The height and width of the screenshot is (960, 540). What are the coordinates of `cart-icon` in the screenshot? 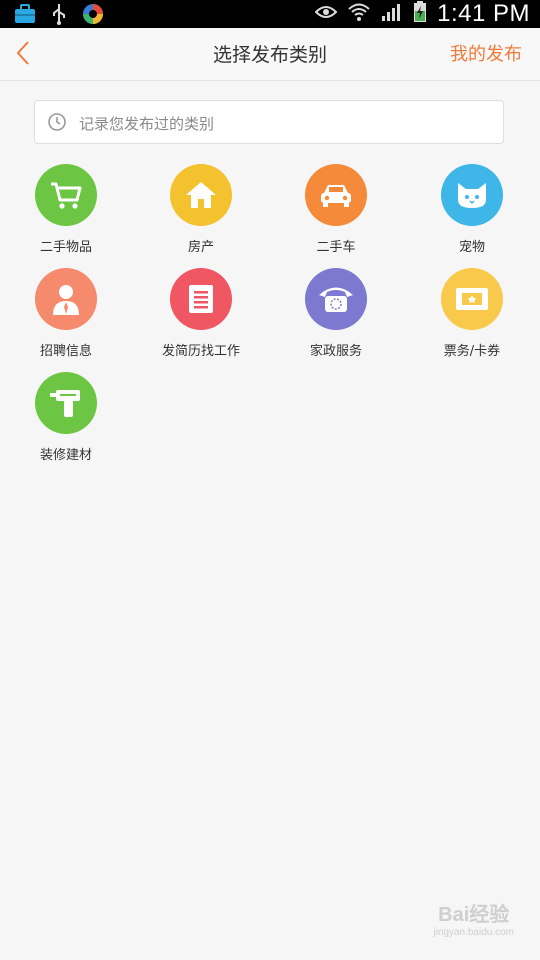 It's located at (66, 195).